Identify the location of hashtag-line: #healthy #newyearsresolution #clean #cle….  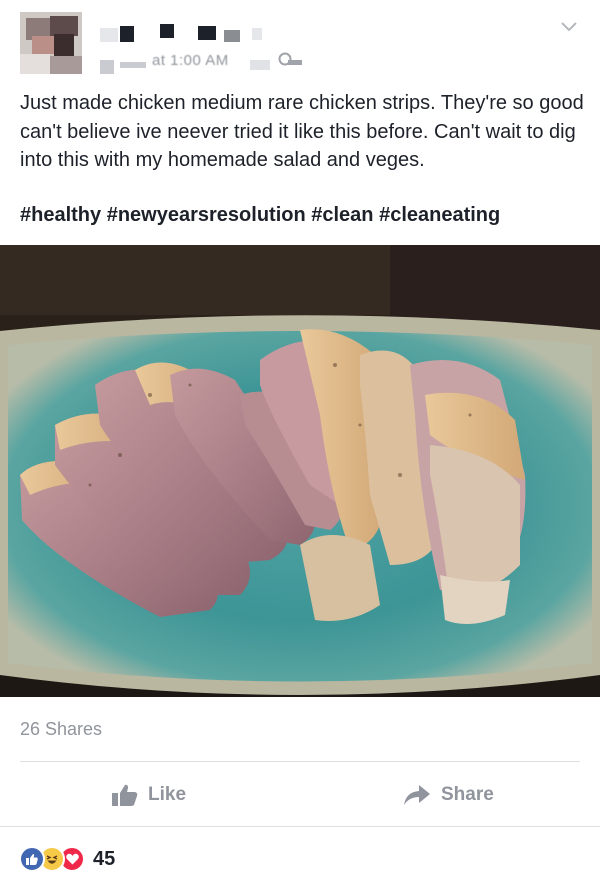
(303, 215).